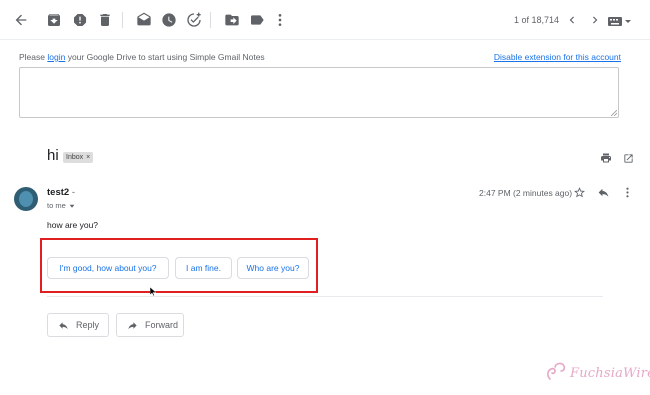  What do you see at coordinates (162, 325) in the screenshot?
I see `forward-label: Forward` at bounding box center [162, 325].